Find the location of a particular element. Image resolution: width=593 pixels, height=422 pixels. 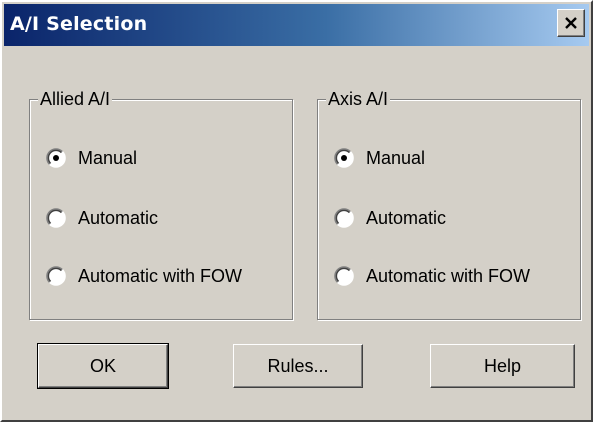

help-button: Help is located at coordinates (502, 366).